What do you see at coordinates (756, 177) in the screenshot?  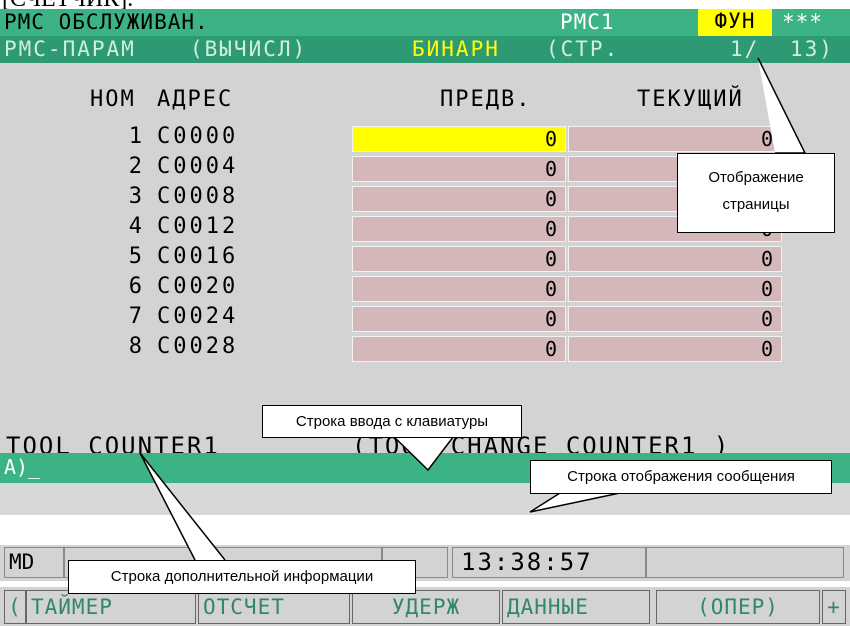 I see `callout-page-display-line1: Отображение` at bounding box center [756, 177].